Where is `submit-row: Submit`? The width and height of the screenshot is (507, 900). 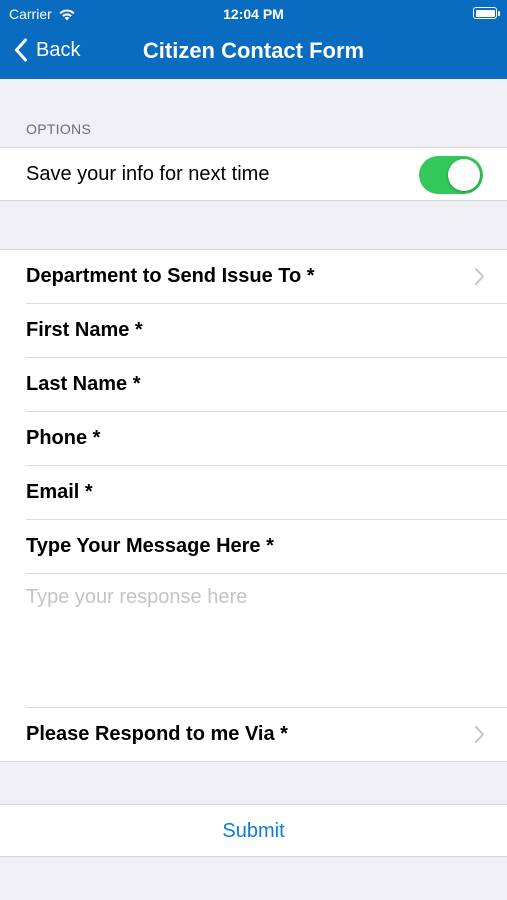 submit-row: Submit is located at coordinates (253, 831).